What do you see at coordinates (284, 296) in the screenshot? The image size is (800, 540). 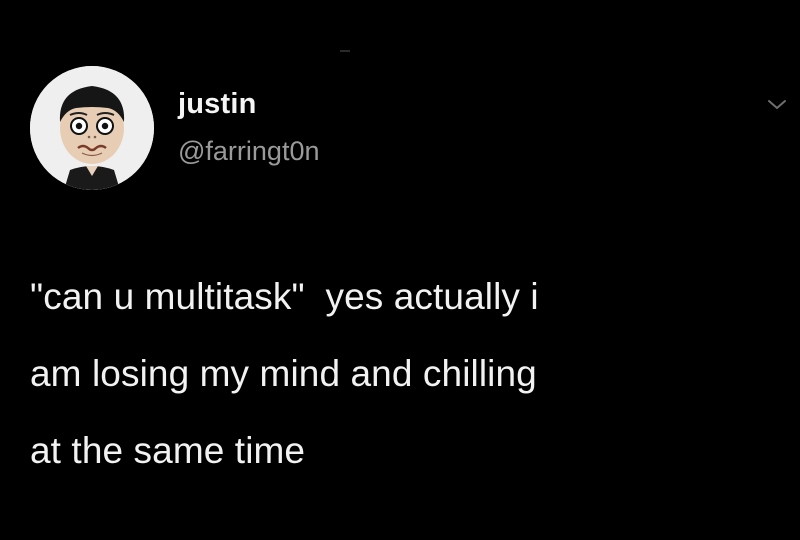 I see `tweet-text-line: "can u multitask" yes actually i` at bounding box center [284, 296].